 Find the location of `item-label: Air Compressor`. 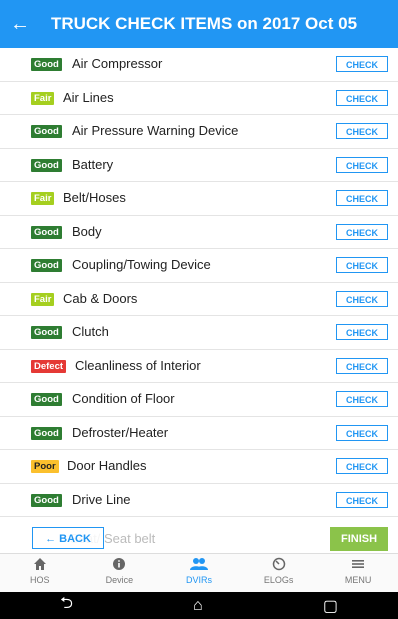

item-label: Air Compressor is located at coordinates (117, 63).